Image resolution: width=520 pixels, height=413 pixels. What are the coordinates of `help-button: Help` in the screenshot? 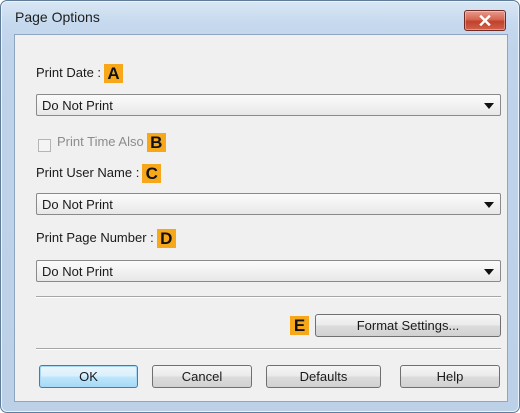 It's located at (450, 376).